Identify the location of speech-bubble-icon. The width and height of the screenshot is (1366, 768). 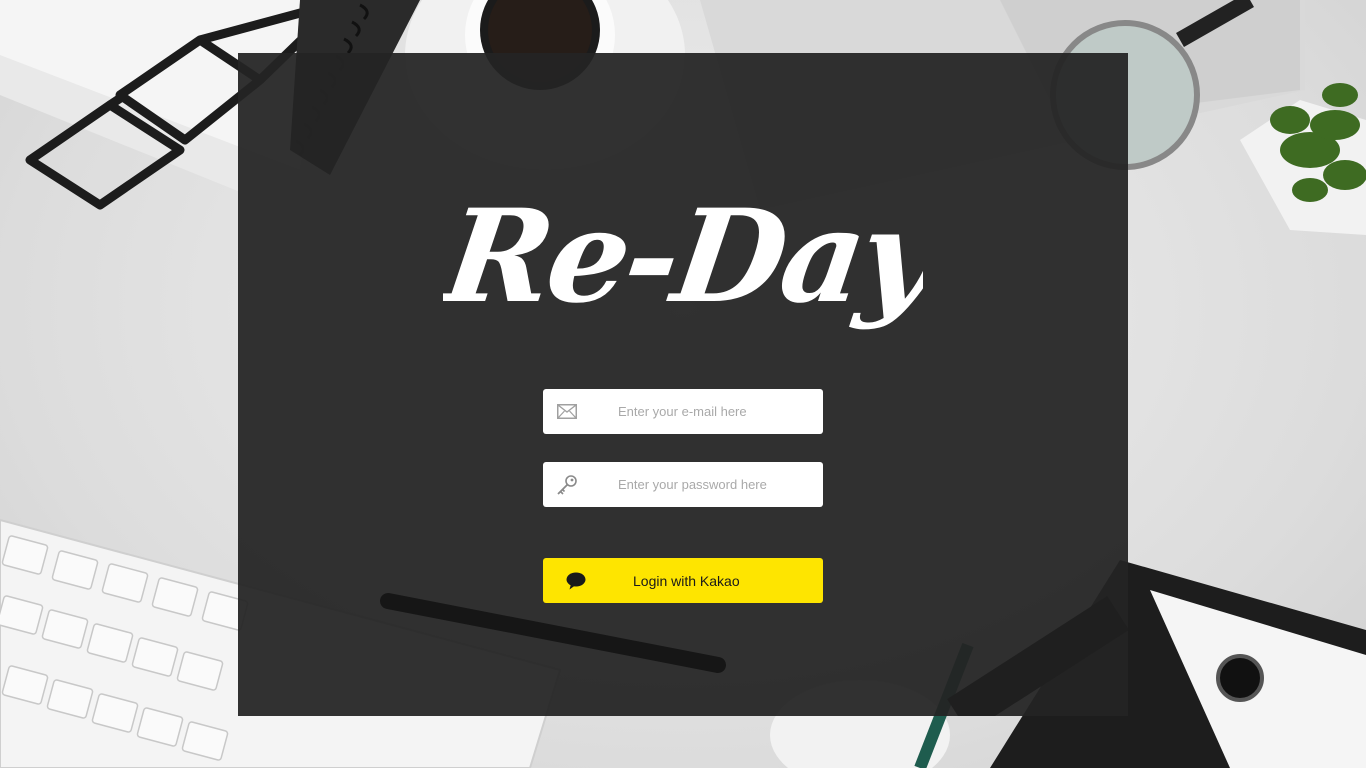
(576, 580).